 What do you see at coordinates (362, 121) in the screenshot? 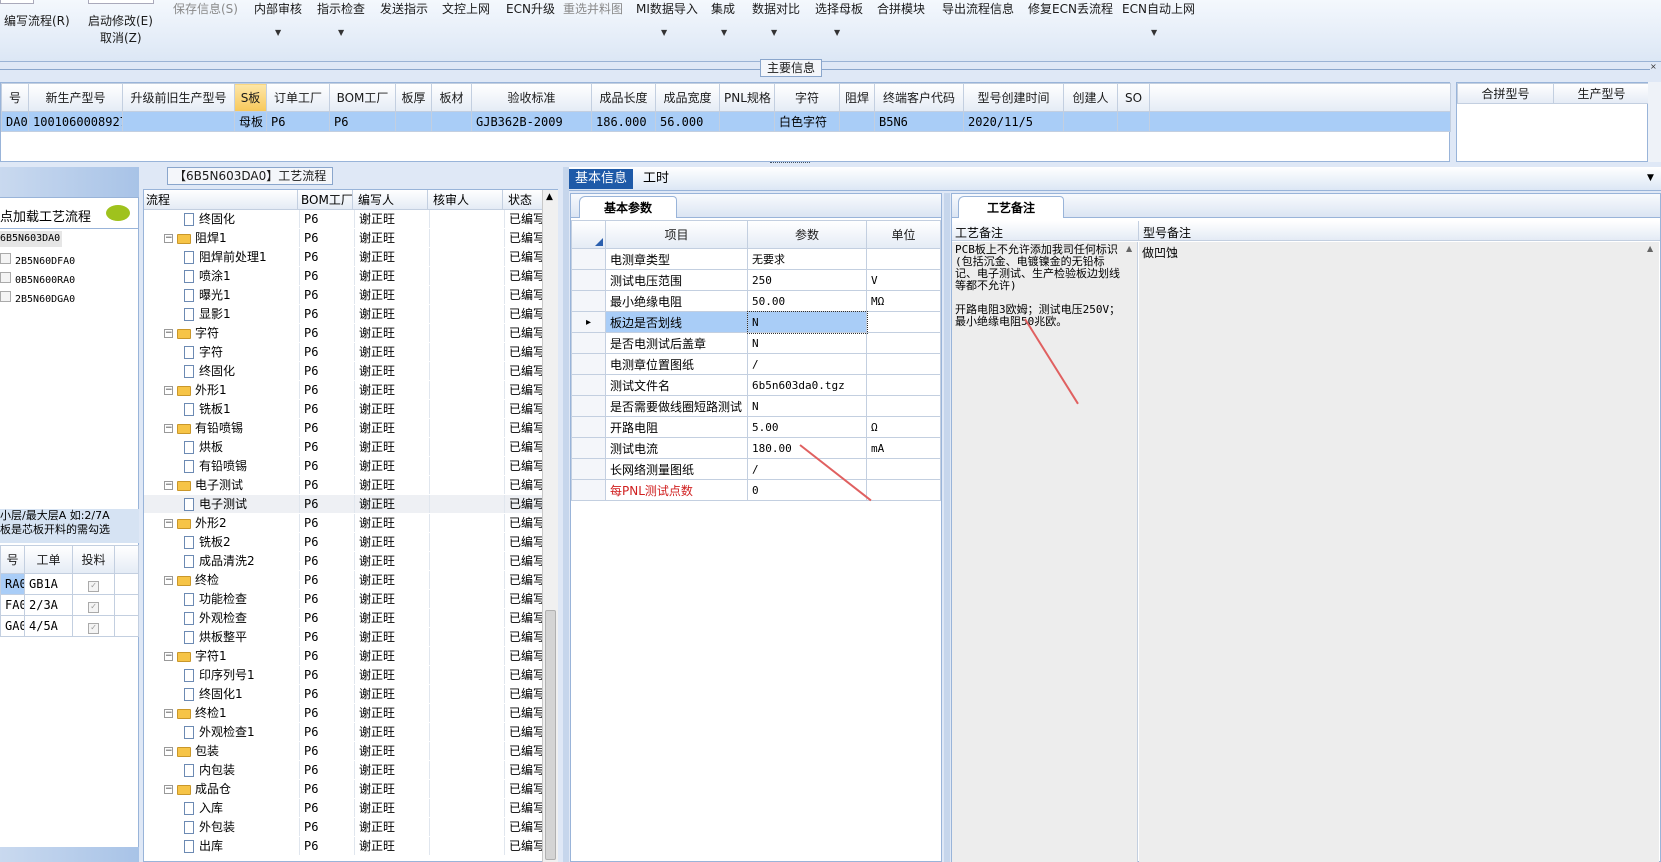
I see `table-cell: P6` at bounding box center [362, 121].